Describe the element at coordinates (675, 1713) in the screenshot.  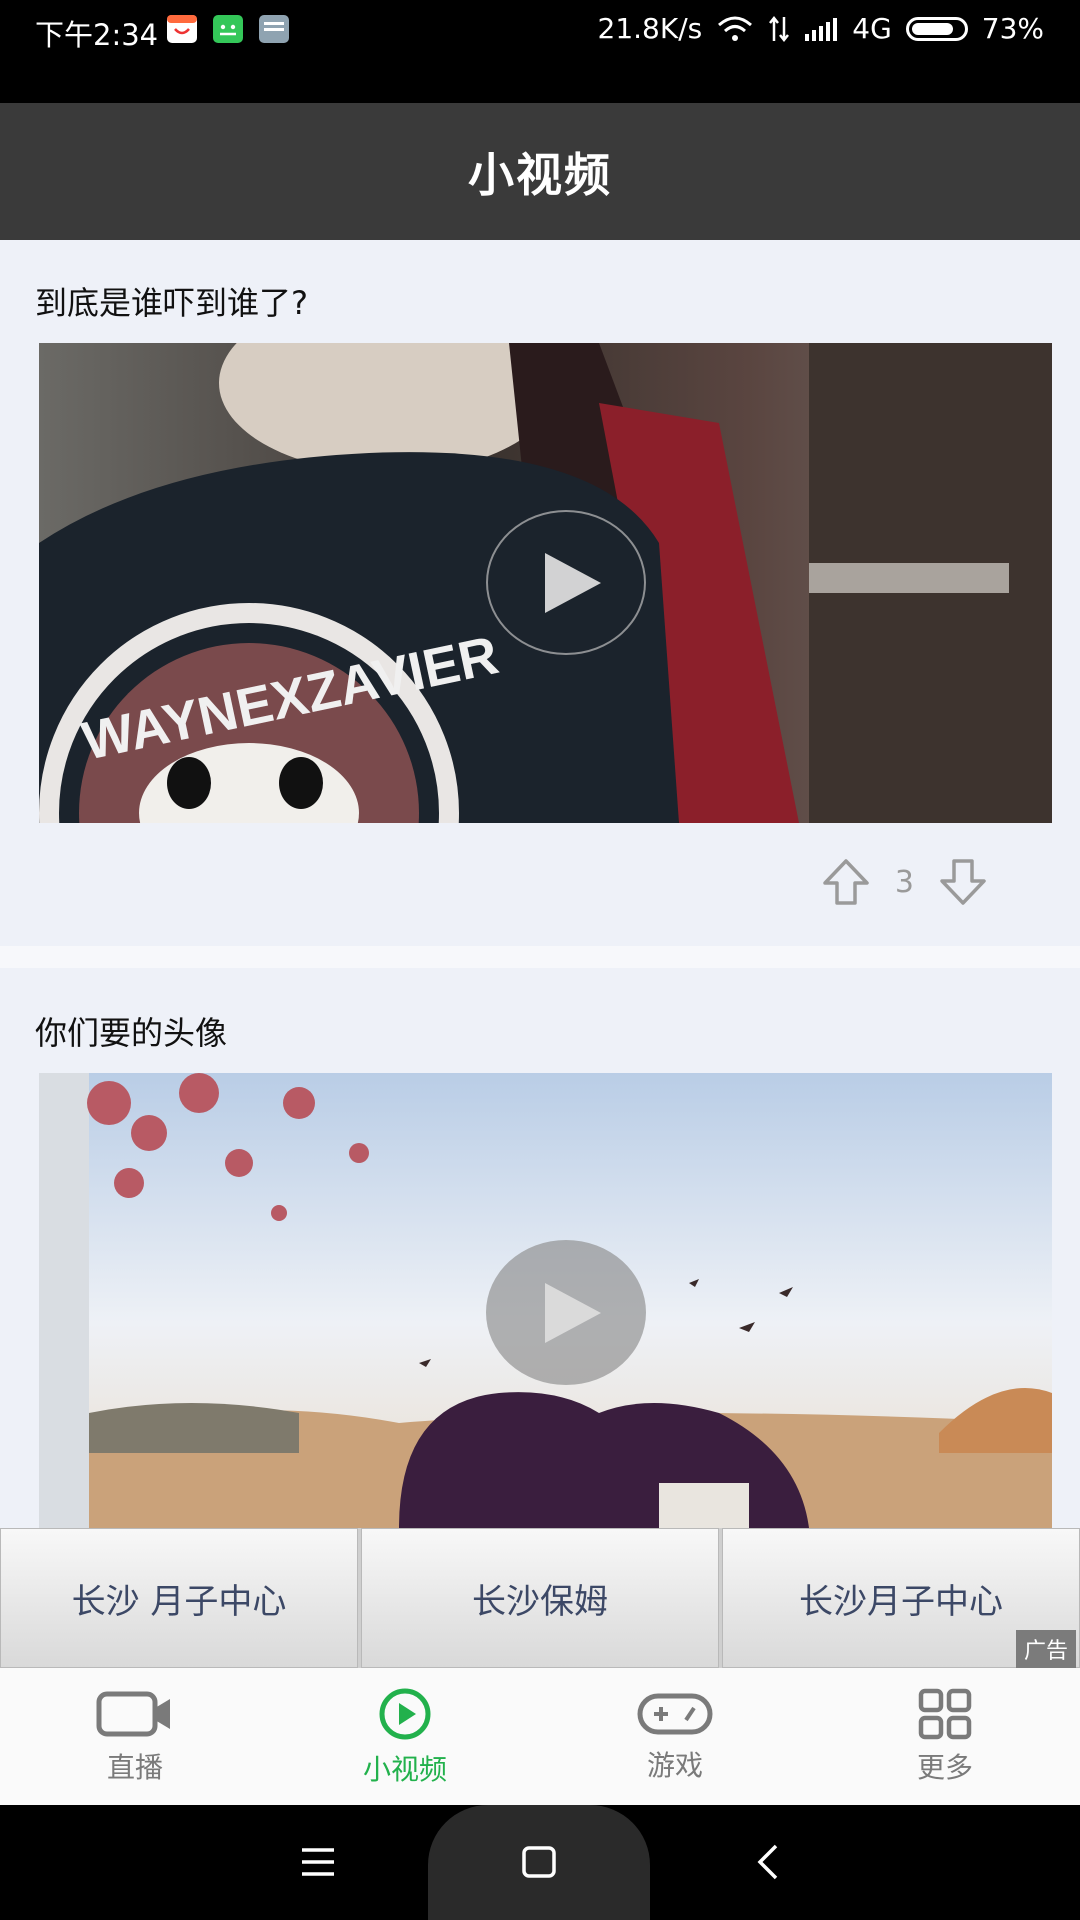
I see `gamepad-icon` at that location.